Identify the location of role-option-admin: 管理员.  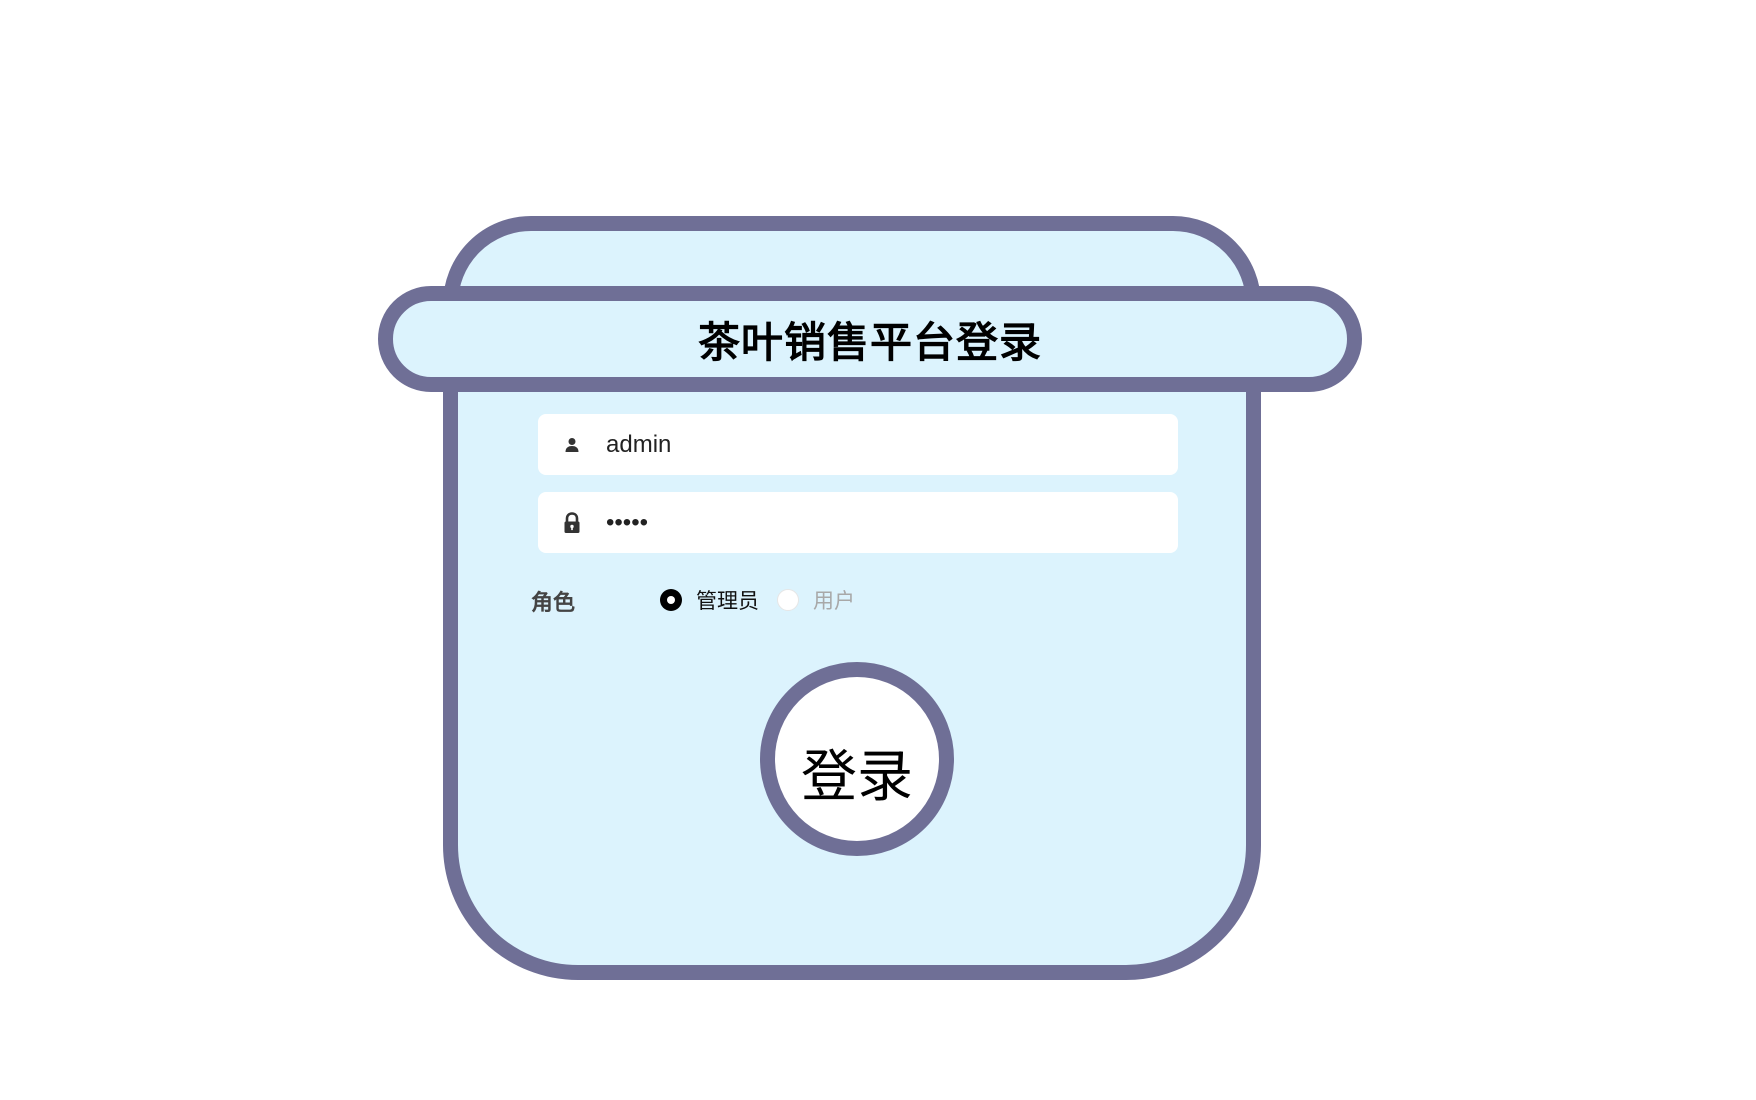
(709, 600).